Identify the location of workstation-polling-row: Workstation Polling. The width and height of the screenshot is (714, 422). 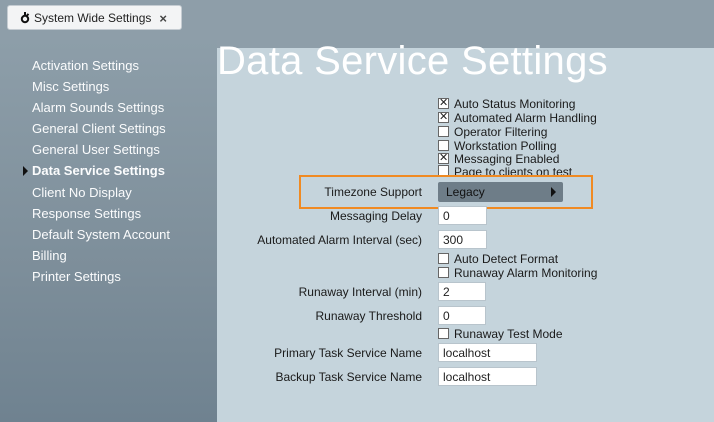
(497, 145).